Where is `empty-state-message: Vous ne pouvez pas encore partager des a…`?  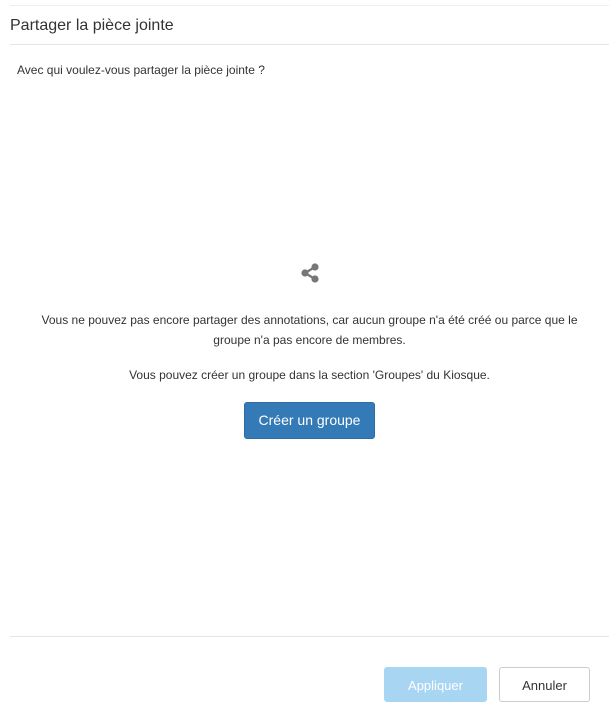 empty-state-message: Vous ne pouvez pas encore partager des a… is located at coordinates (309, 330).